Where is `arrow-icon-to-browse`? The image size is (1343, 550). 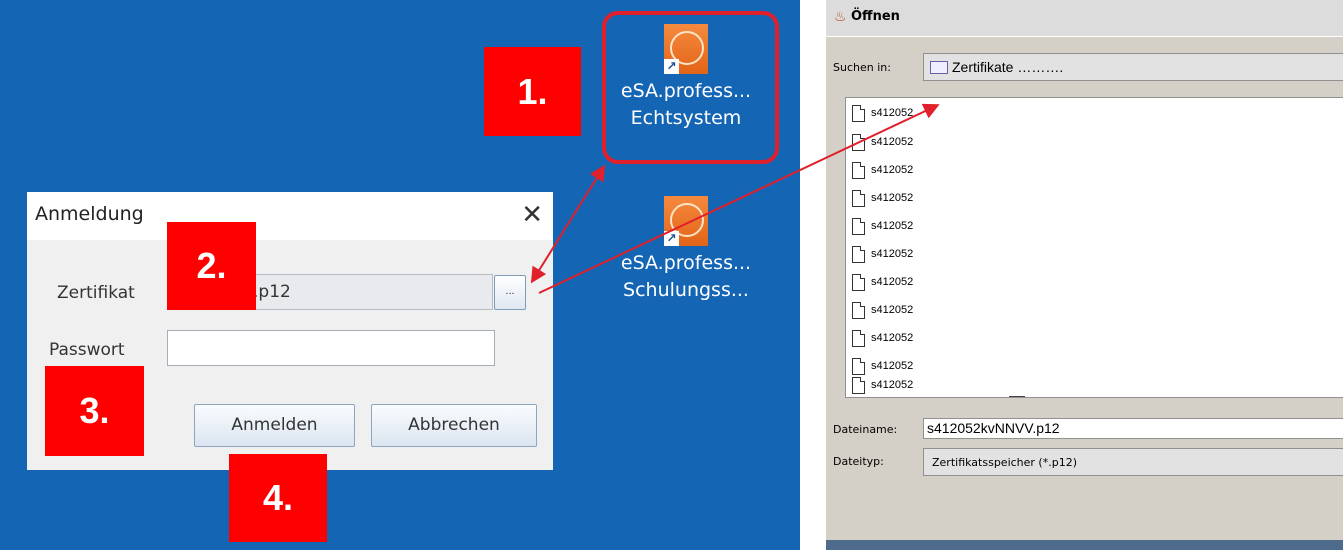
arrow-icon-to-browse is located at coordinates (568, 224).